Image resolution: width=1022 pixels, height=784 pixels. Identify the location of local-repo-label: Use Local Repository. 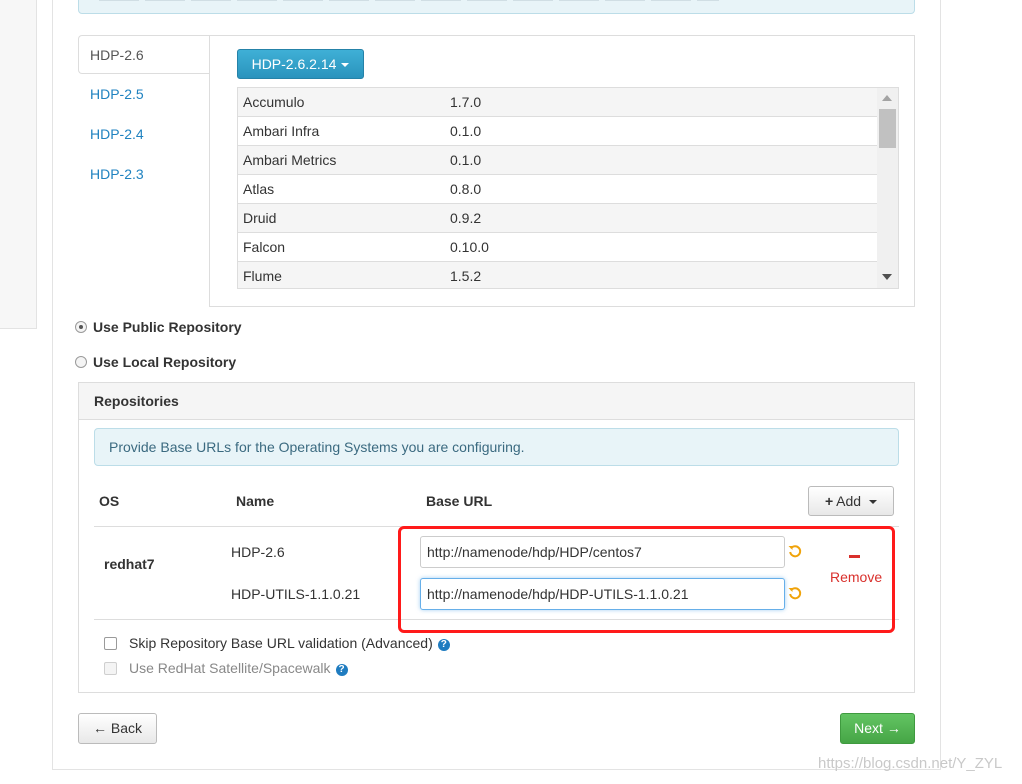
(165, 362).